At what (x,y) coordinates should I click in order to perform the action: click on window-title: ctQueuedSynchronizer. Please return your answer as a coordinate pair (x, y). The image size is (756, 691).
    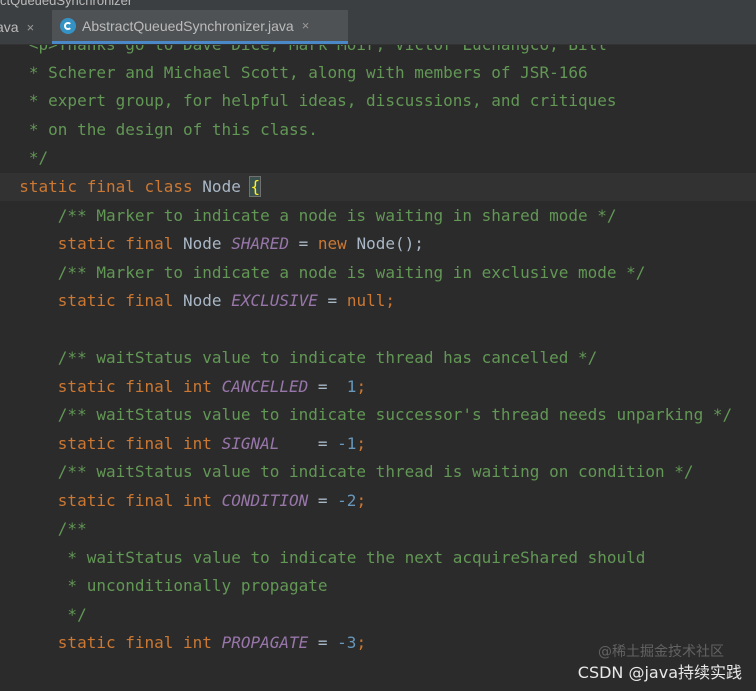
    Looking at the image, I should click on (66, 4).